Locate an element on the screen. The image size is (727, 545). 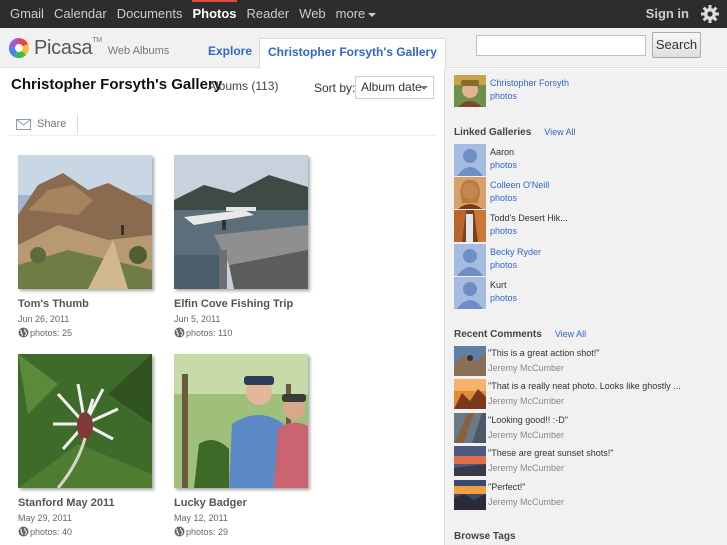
album-title: Elfin Cove Fishing Trip is located at coordinates (242, 304).